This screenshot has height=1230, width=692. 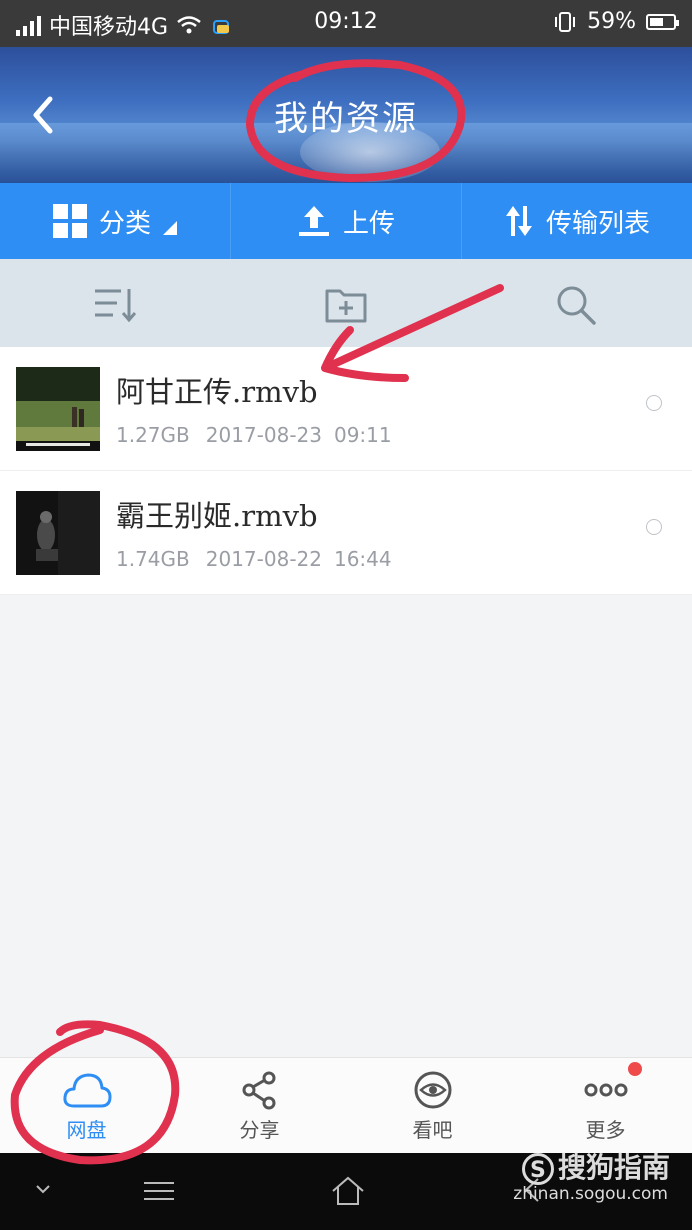 What do you see at coordinates (605, 1090) in the screenshot?
I see `more-icon` at bounding box center [605, 1090].